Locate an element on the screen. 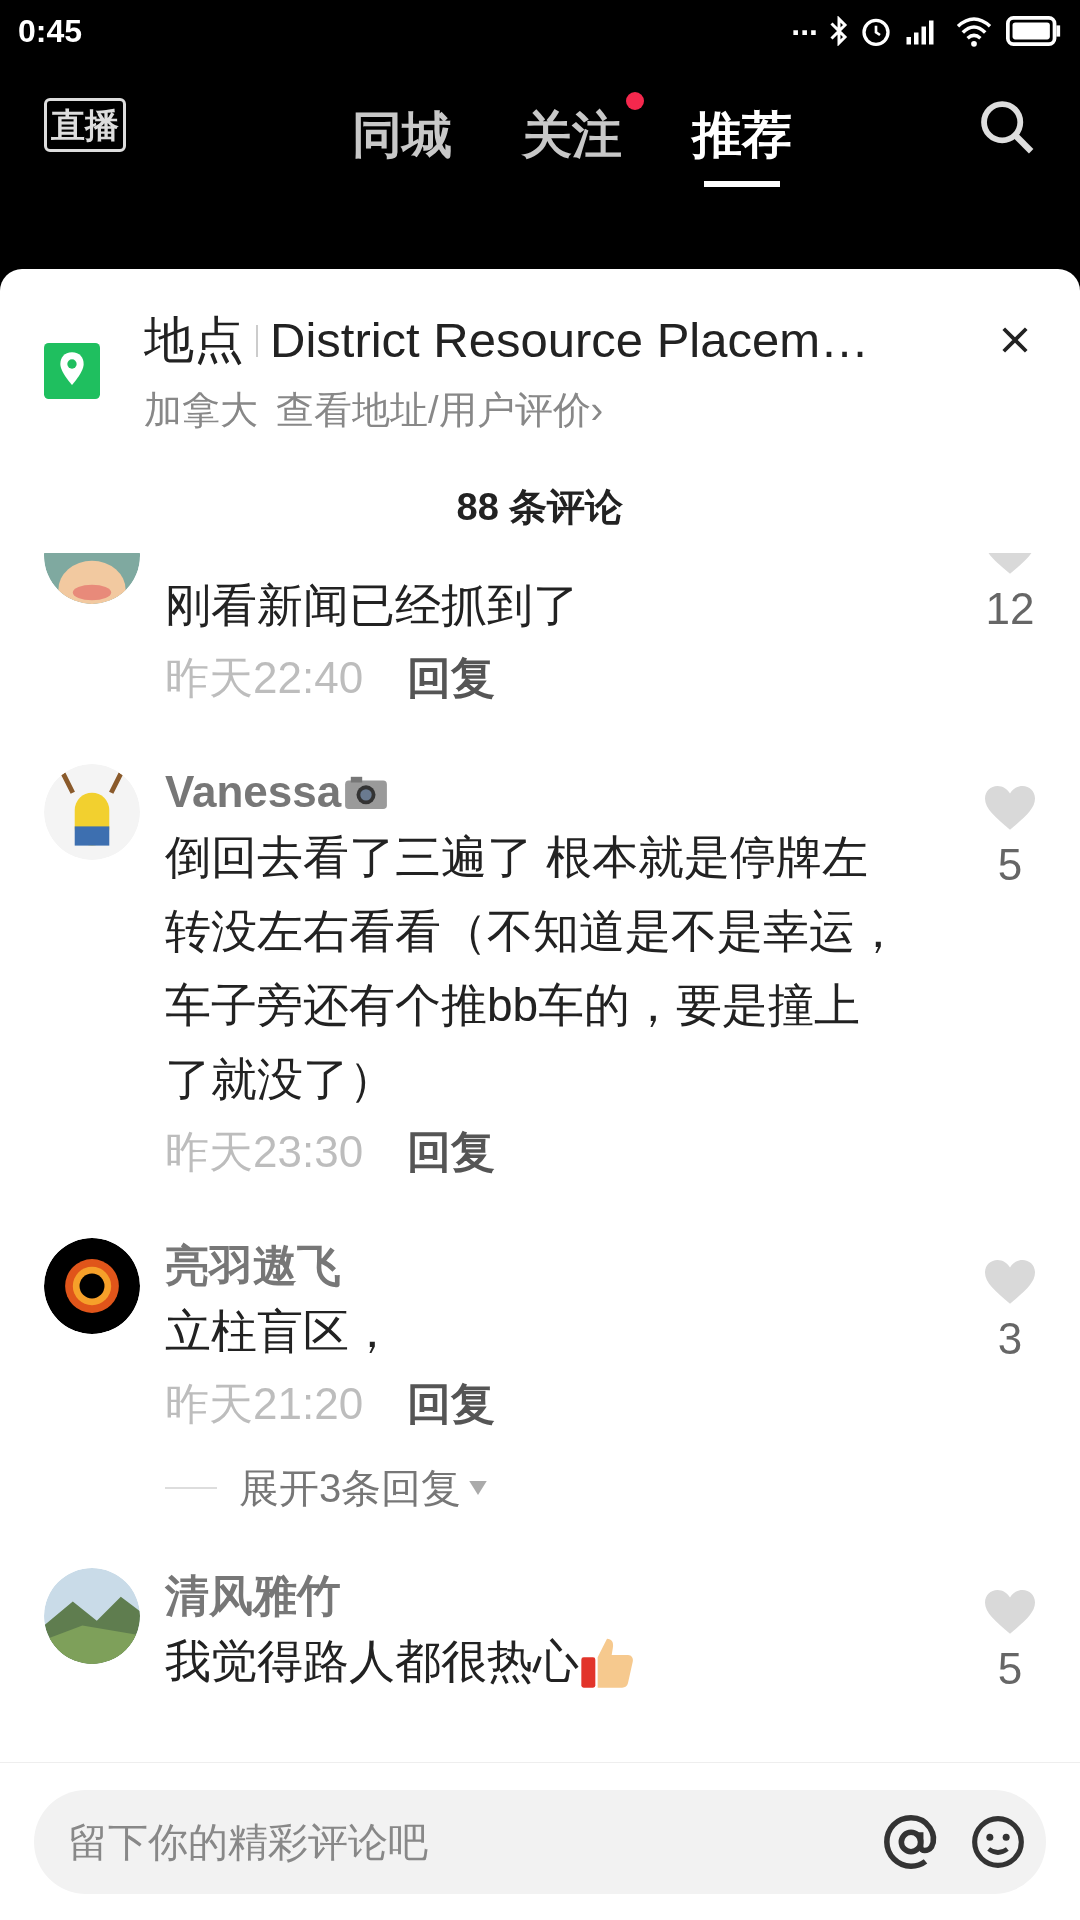  comment-time: 昨天22:40 is located at coordinates (264, 678).